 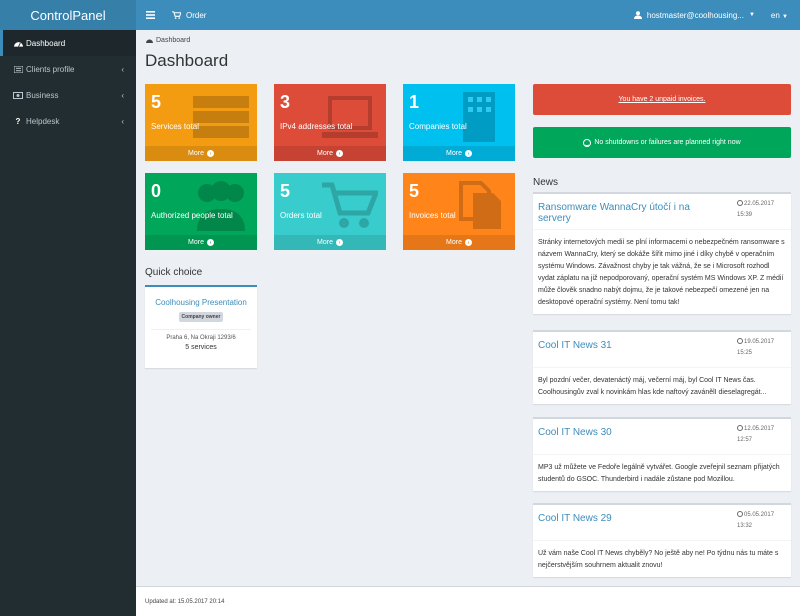 What do you see at coordinates (480, 205) in the screenshot?
I see `files-icon` at bounding box center [480, 205].